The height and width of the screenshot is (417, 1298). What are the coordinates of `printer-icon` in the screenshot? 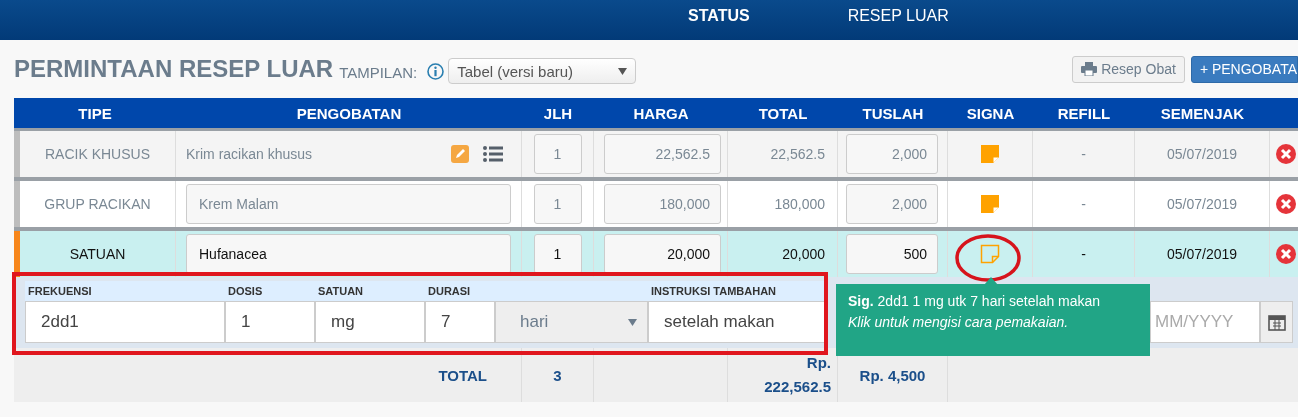 It's located at (1089, 69).